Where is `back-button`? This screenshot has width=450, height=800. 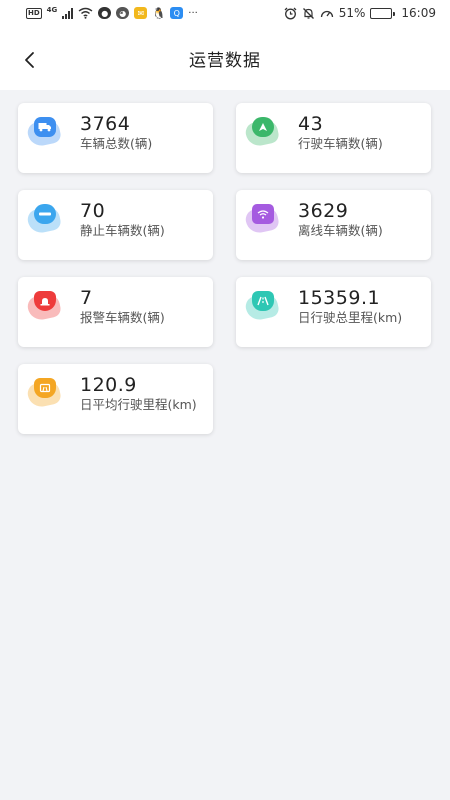
back-button is located at coordinates (30, 60).